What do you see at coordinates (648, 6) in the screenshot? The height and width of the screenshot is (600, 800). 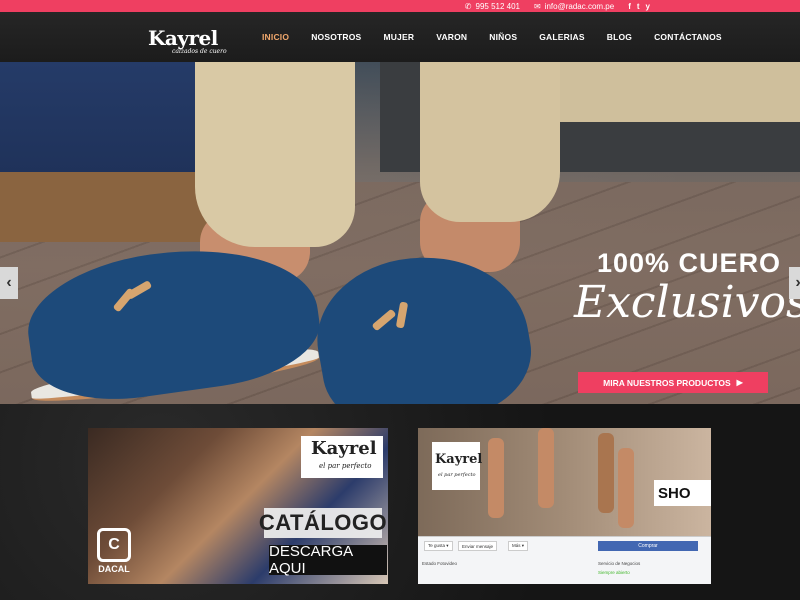 I see `youtube-icon: y` at bounding box center [648, 6].